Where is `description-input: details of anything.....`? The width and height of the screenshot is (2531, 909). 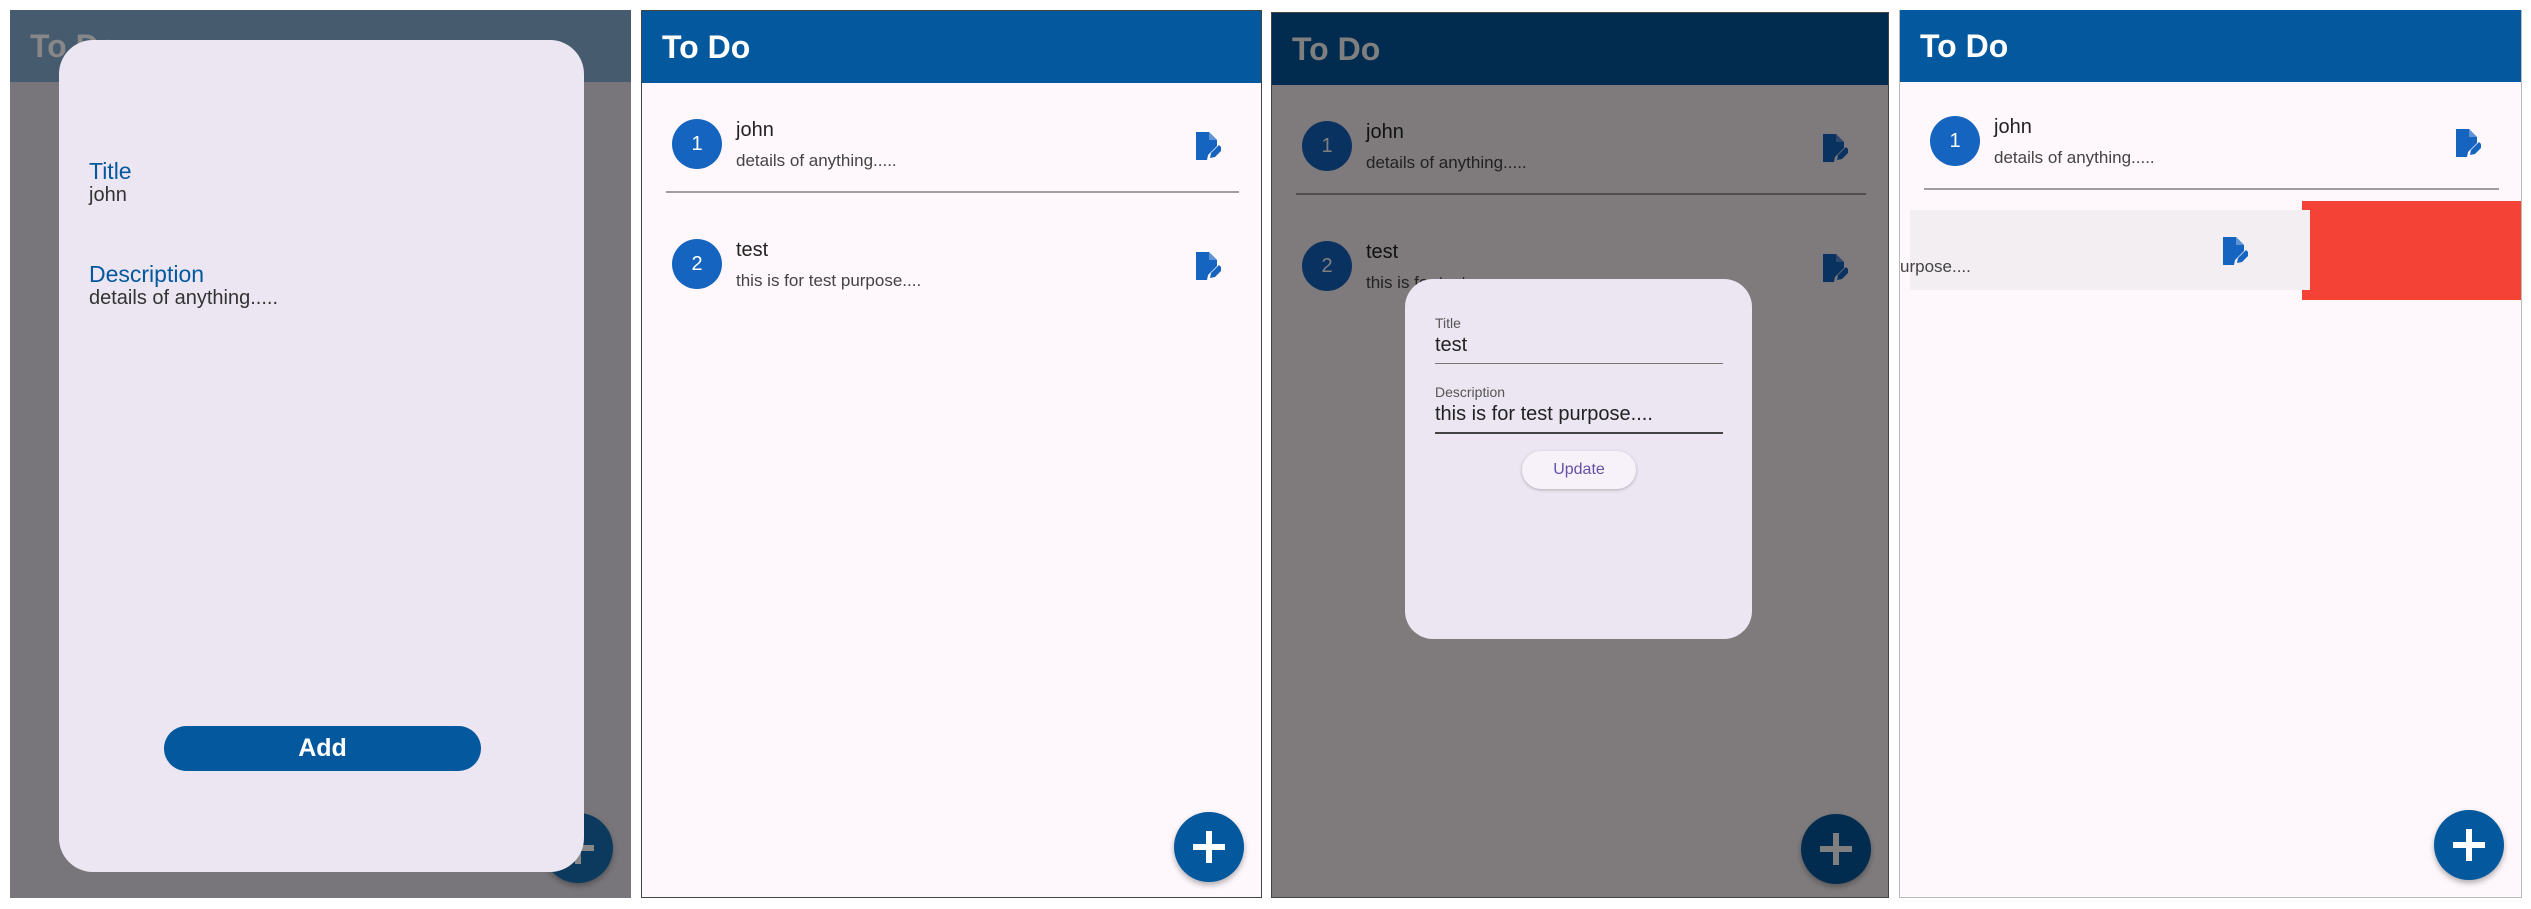
description-input: details of anything..... is located at coordinates (183, 298).